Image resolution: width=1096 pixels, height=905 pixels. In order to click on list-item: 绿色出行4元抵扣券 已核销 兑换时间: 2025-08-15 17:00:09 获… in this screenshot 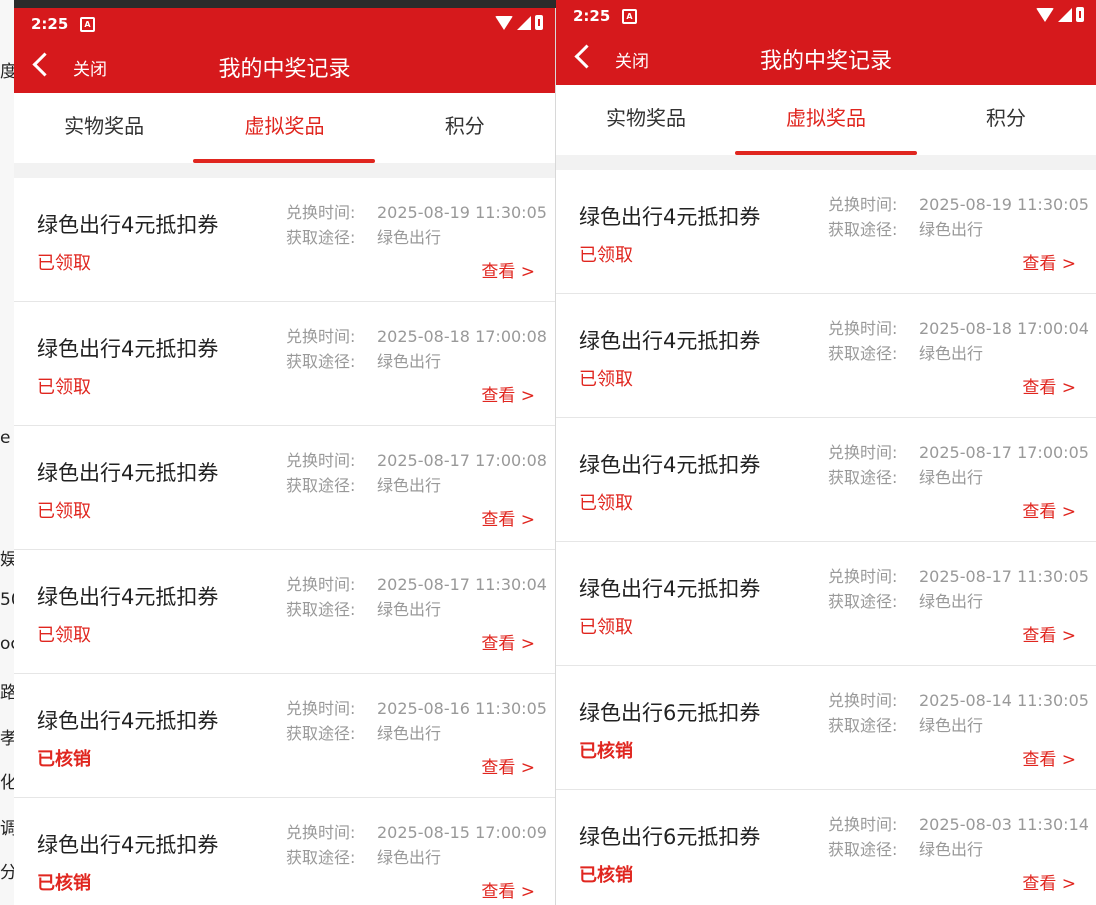, I will do `click(284, 851)`.